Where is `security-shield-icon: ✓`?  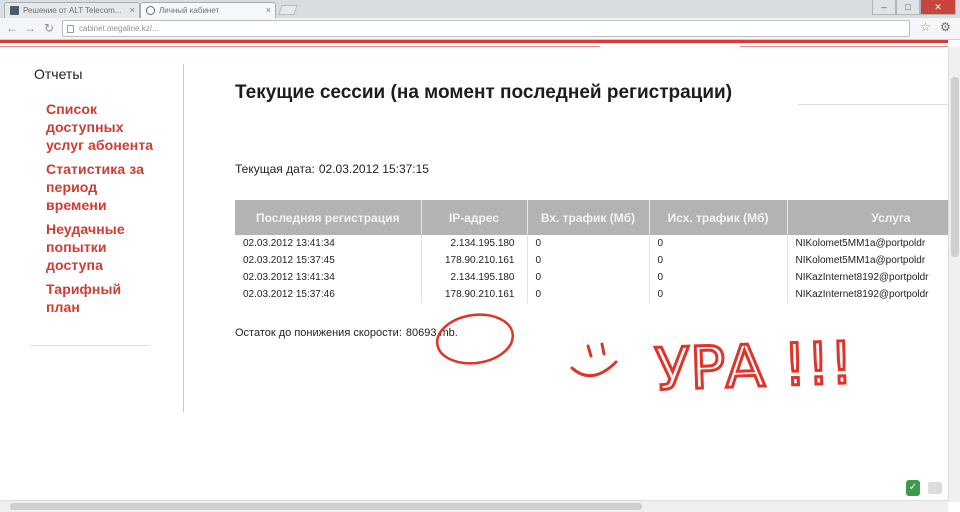 security-shield-icon: ✓ is located at coordinates (913, 488).